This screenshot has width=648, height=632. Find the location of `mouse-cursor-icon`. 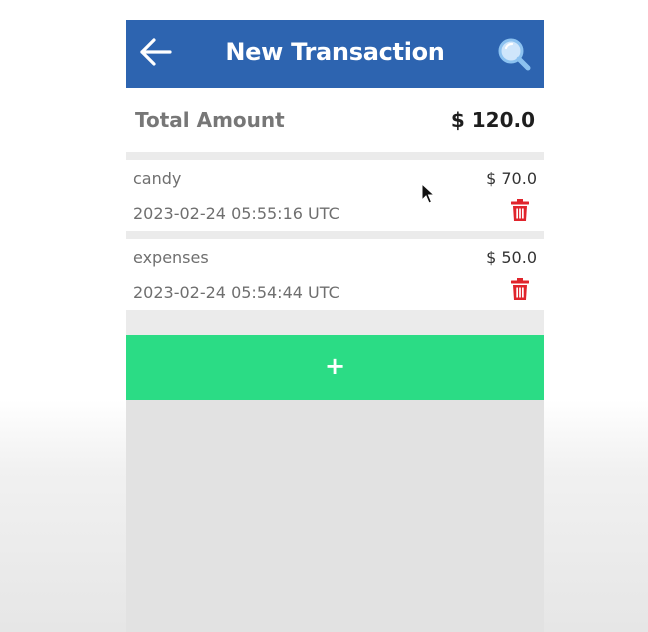

mouse-cursor-icon is located at coordinates (428, 193).